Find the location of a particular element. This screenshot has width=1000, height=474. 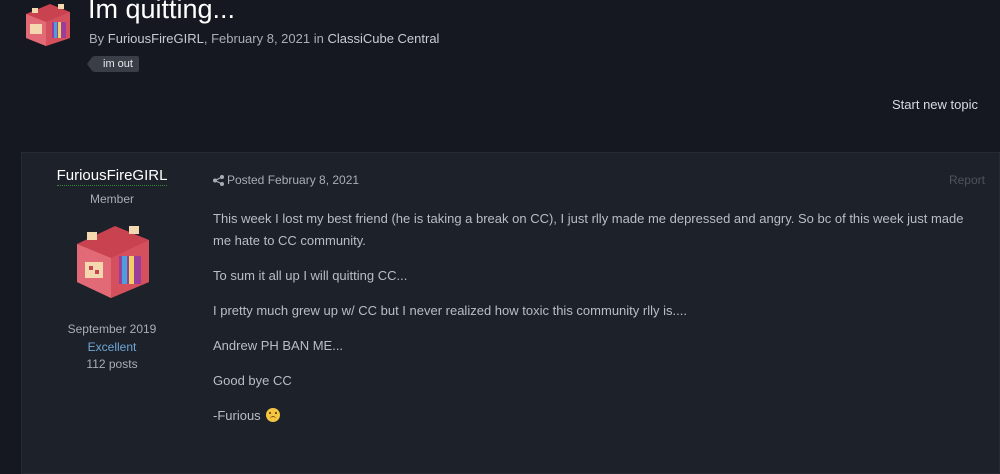

post-author-reputation: Excellent is located at coordinates (112, 347).